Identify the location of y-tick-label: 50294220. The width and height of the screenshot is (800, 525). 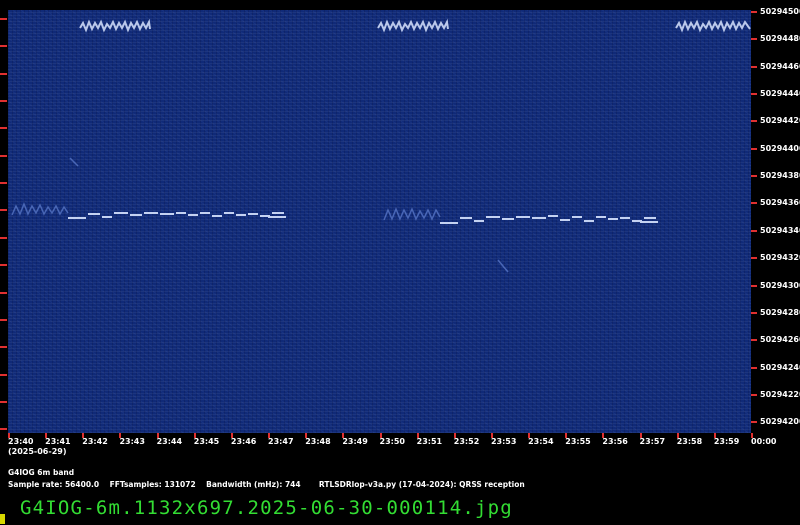
(780, 394).